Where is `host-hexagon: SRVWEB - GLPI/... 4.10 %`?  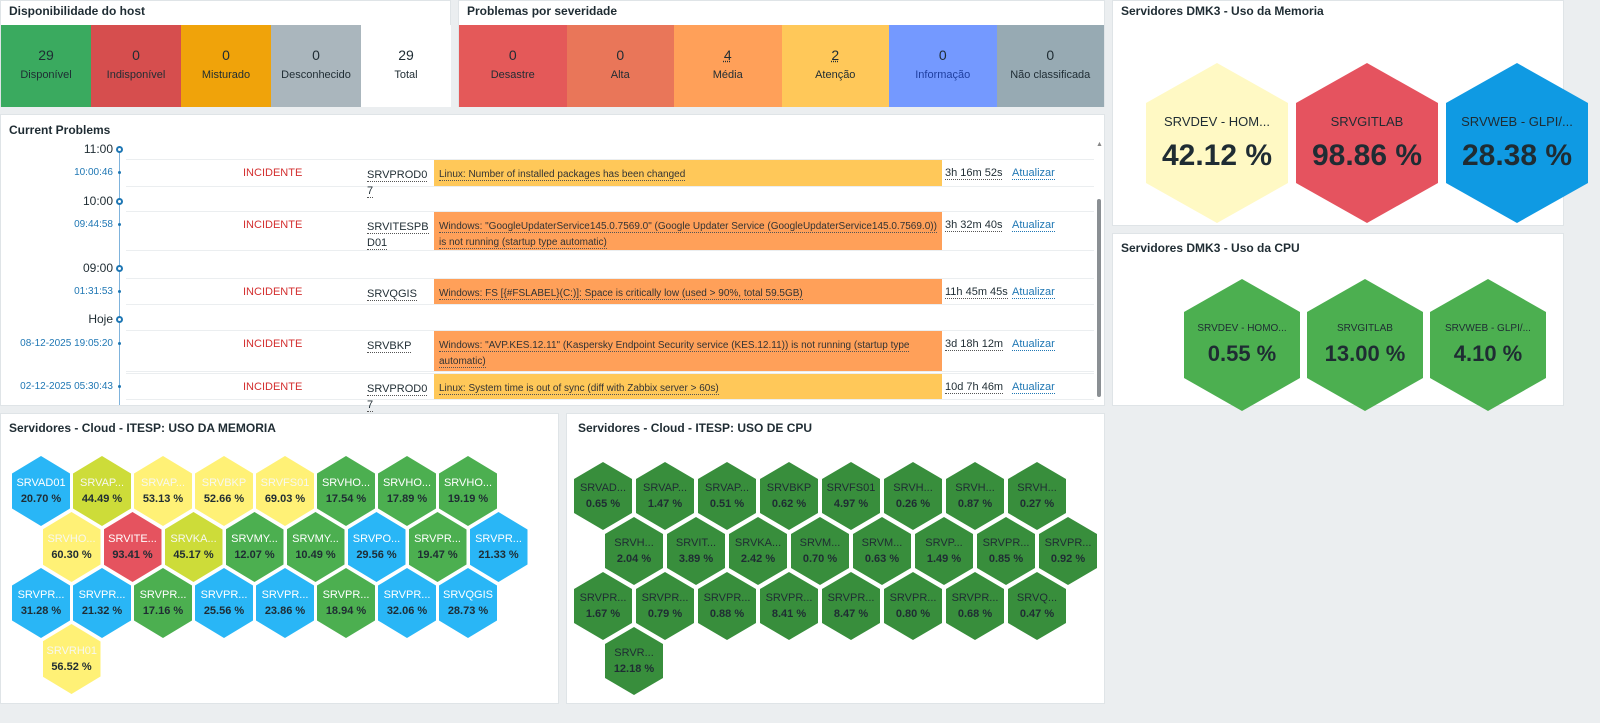 host-hexagon: SRVWEB - GLPI/... 4.10 % is located at coordinates (1488, 345).